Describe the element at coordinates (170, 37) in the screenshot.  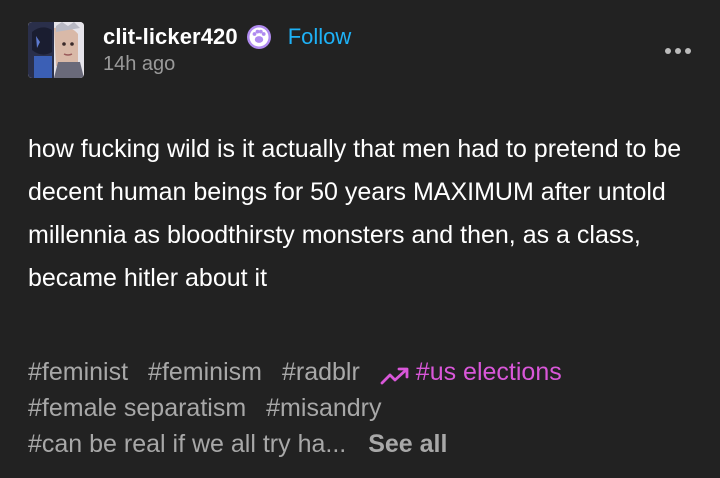
I see `username: clit-licker420` at that location.